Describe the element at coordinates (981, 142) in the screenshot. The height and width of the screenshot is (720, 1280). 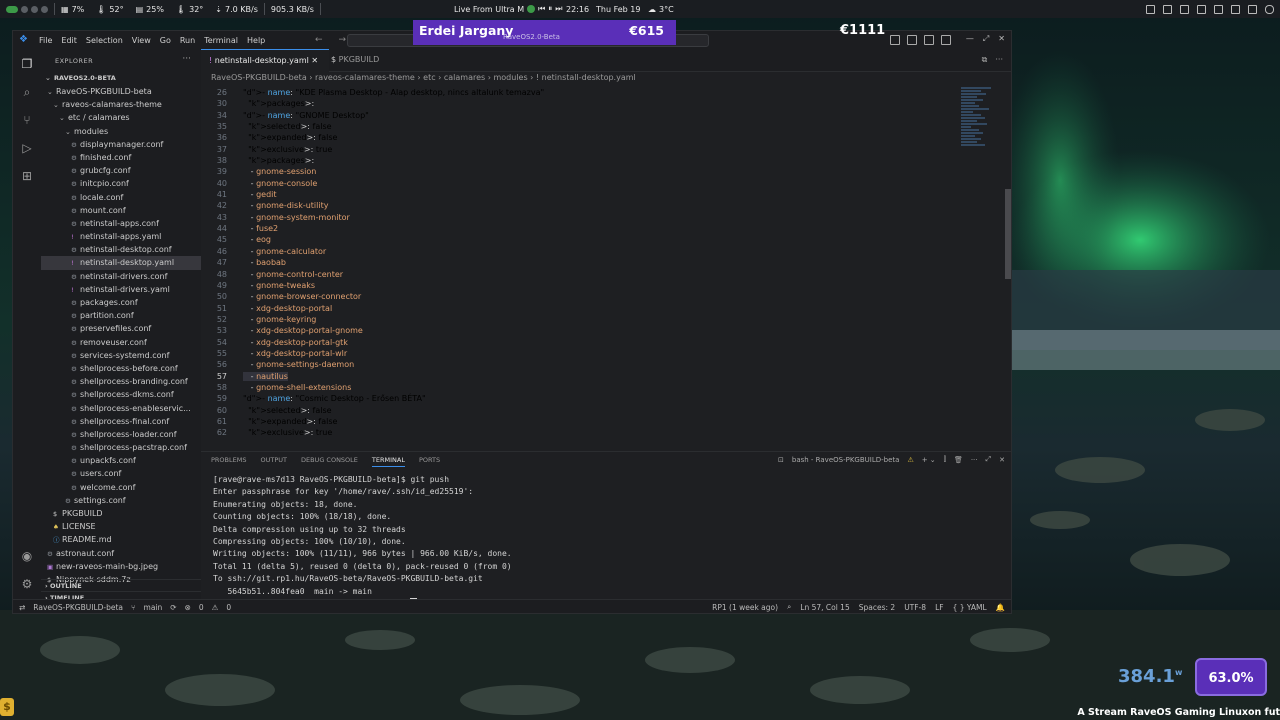
I see `minimap` at that location.